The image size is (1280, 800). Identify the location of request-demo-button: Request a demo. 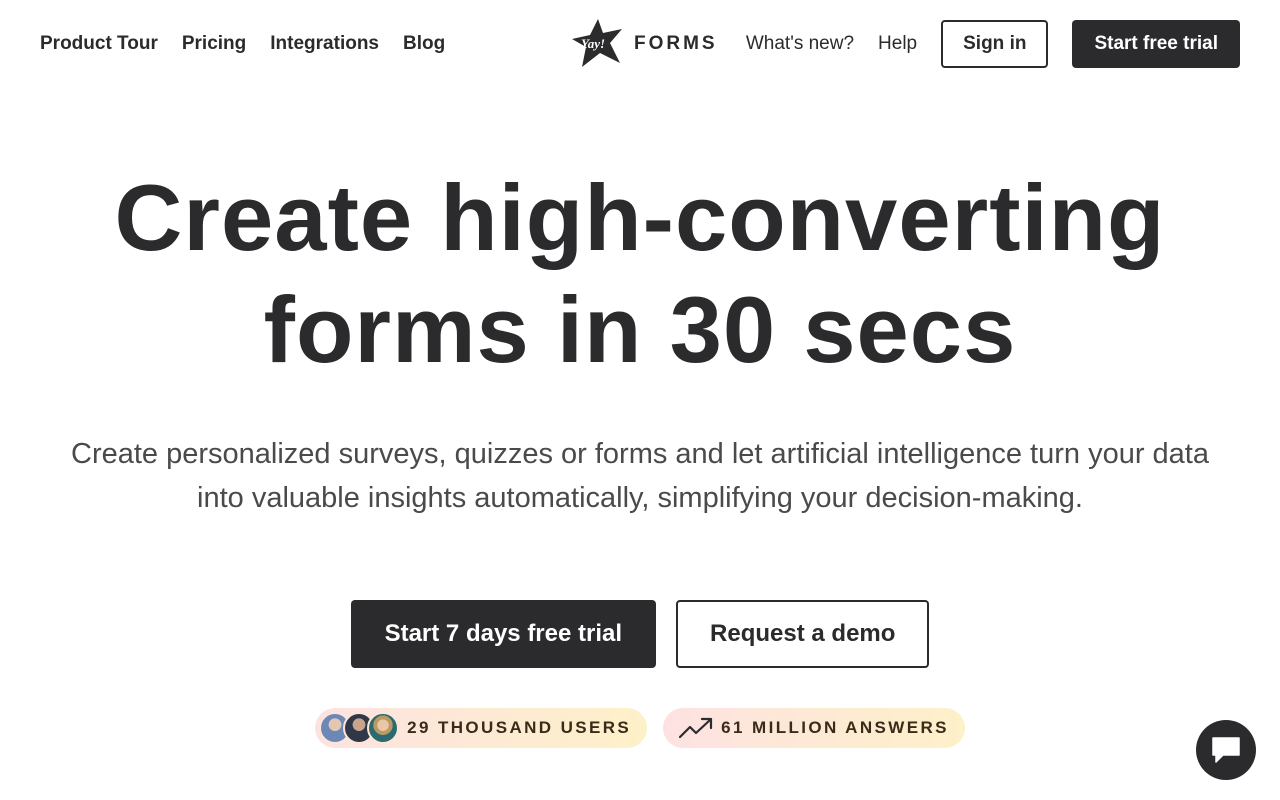
(803, 634).